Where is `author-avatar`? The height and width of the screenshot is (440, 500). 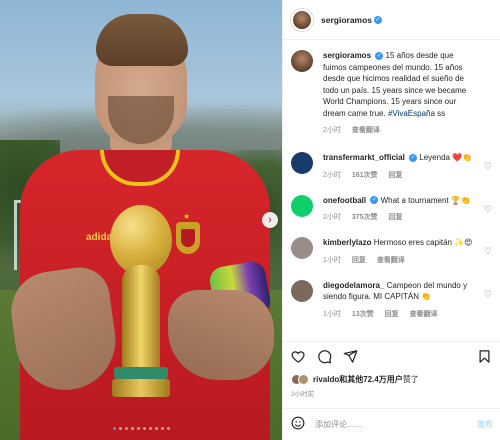
author-avatar is located at coordinates (302, 19).